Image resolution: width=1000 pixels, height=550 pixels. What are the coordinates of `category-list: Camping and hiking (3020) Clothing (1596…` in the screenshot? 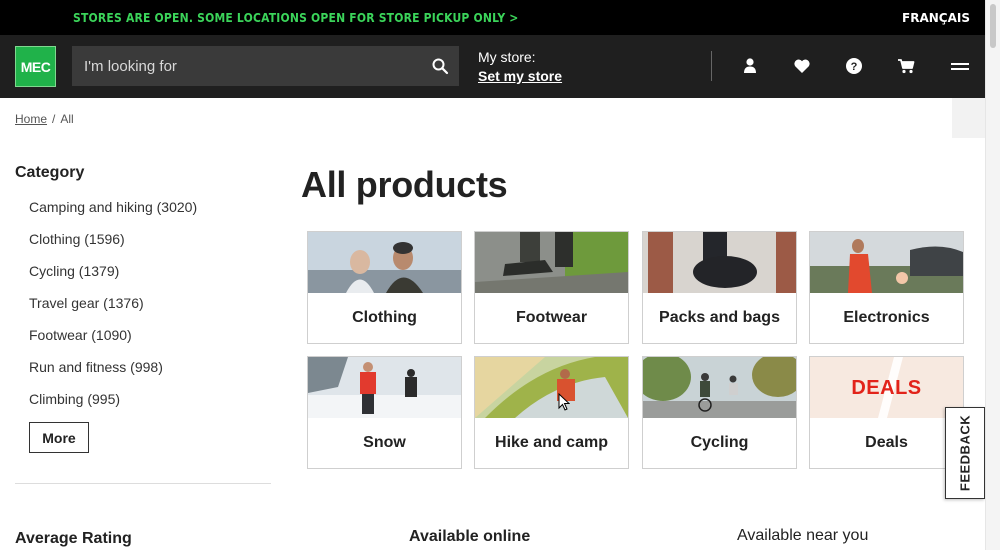 It's located at (113, 311).